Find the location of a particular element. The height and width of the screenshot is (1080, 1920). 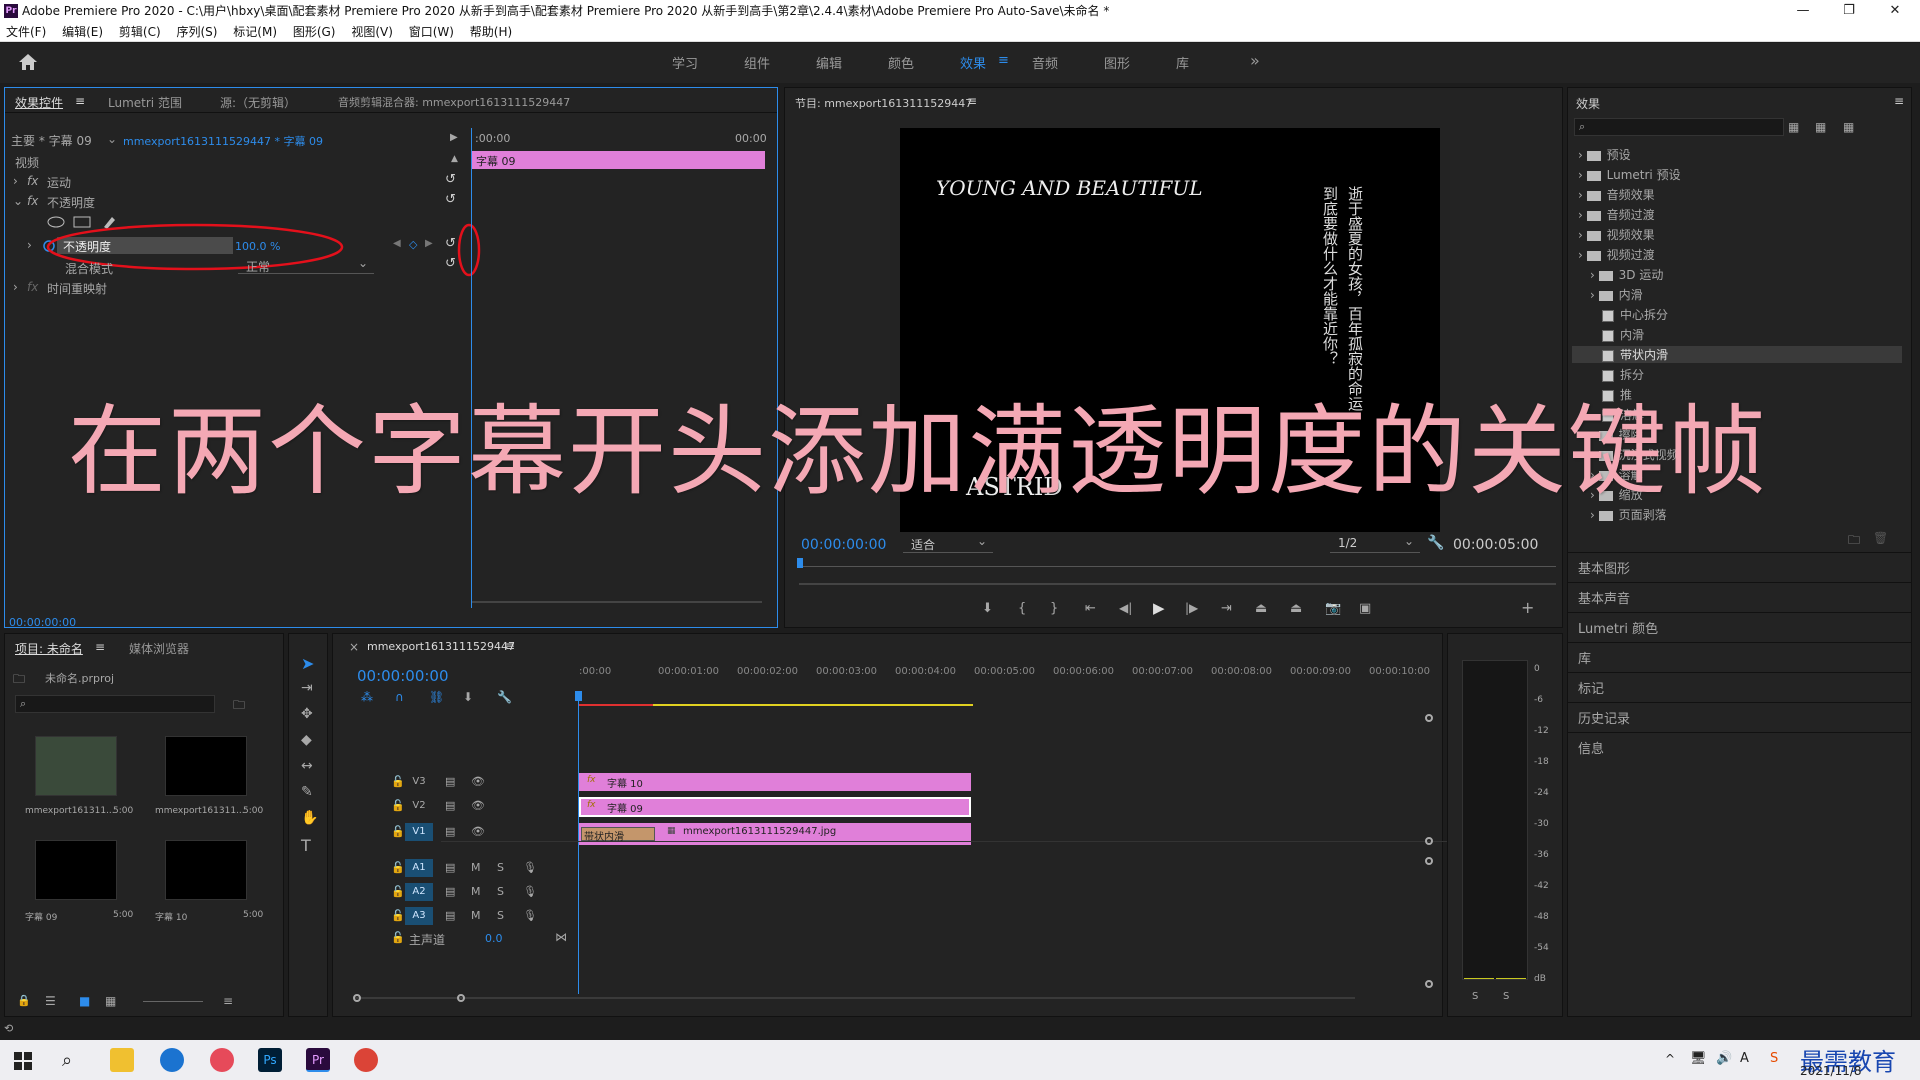

effects-tree-item: 中心拆分 is located at coordinates (1635, 314).